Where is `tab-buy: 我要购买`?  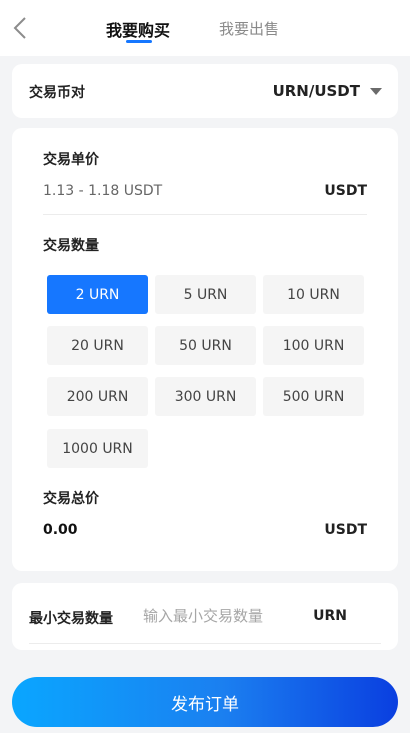
tab-buy: 我要购买 is located at coordinates (138, 29).